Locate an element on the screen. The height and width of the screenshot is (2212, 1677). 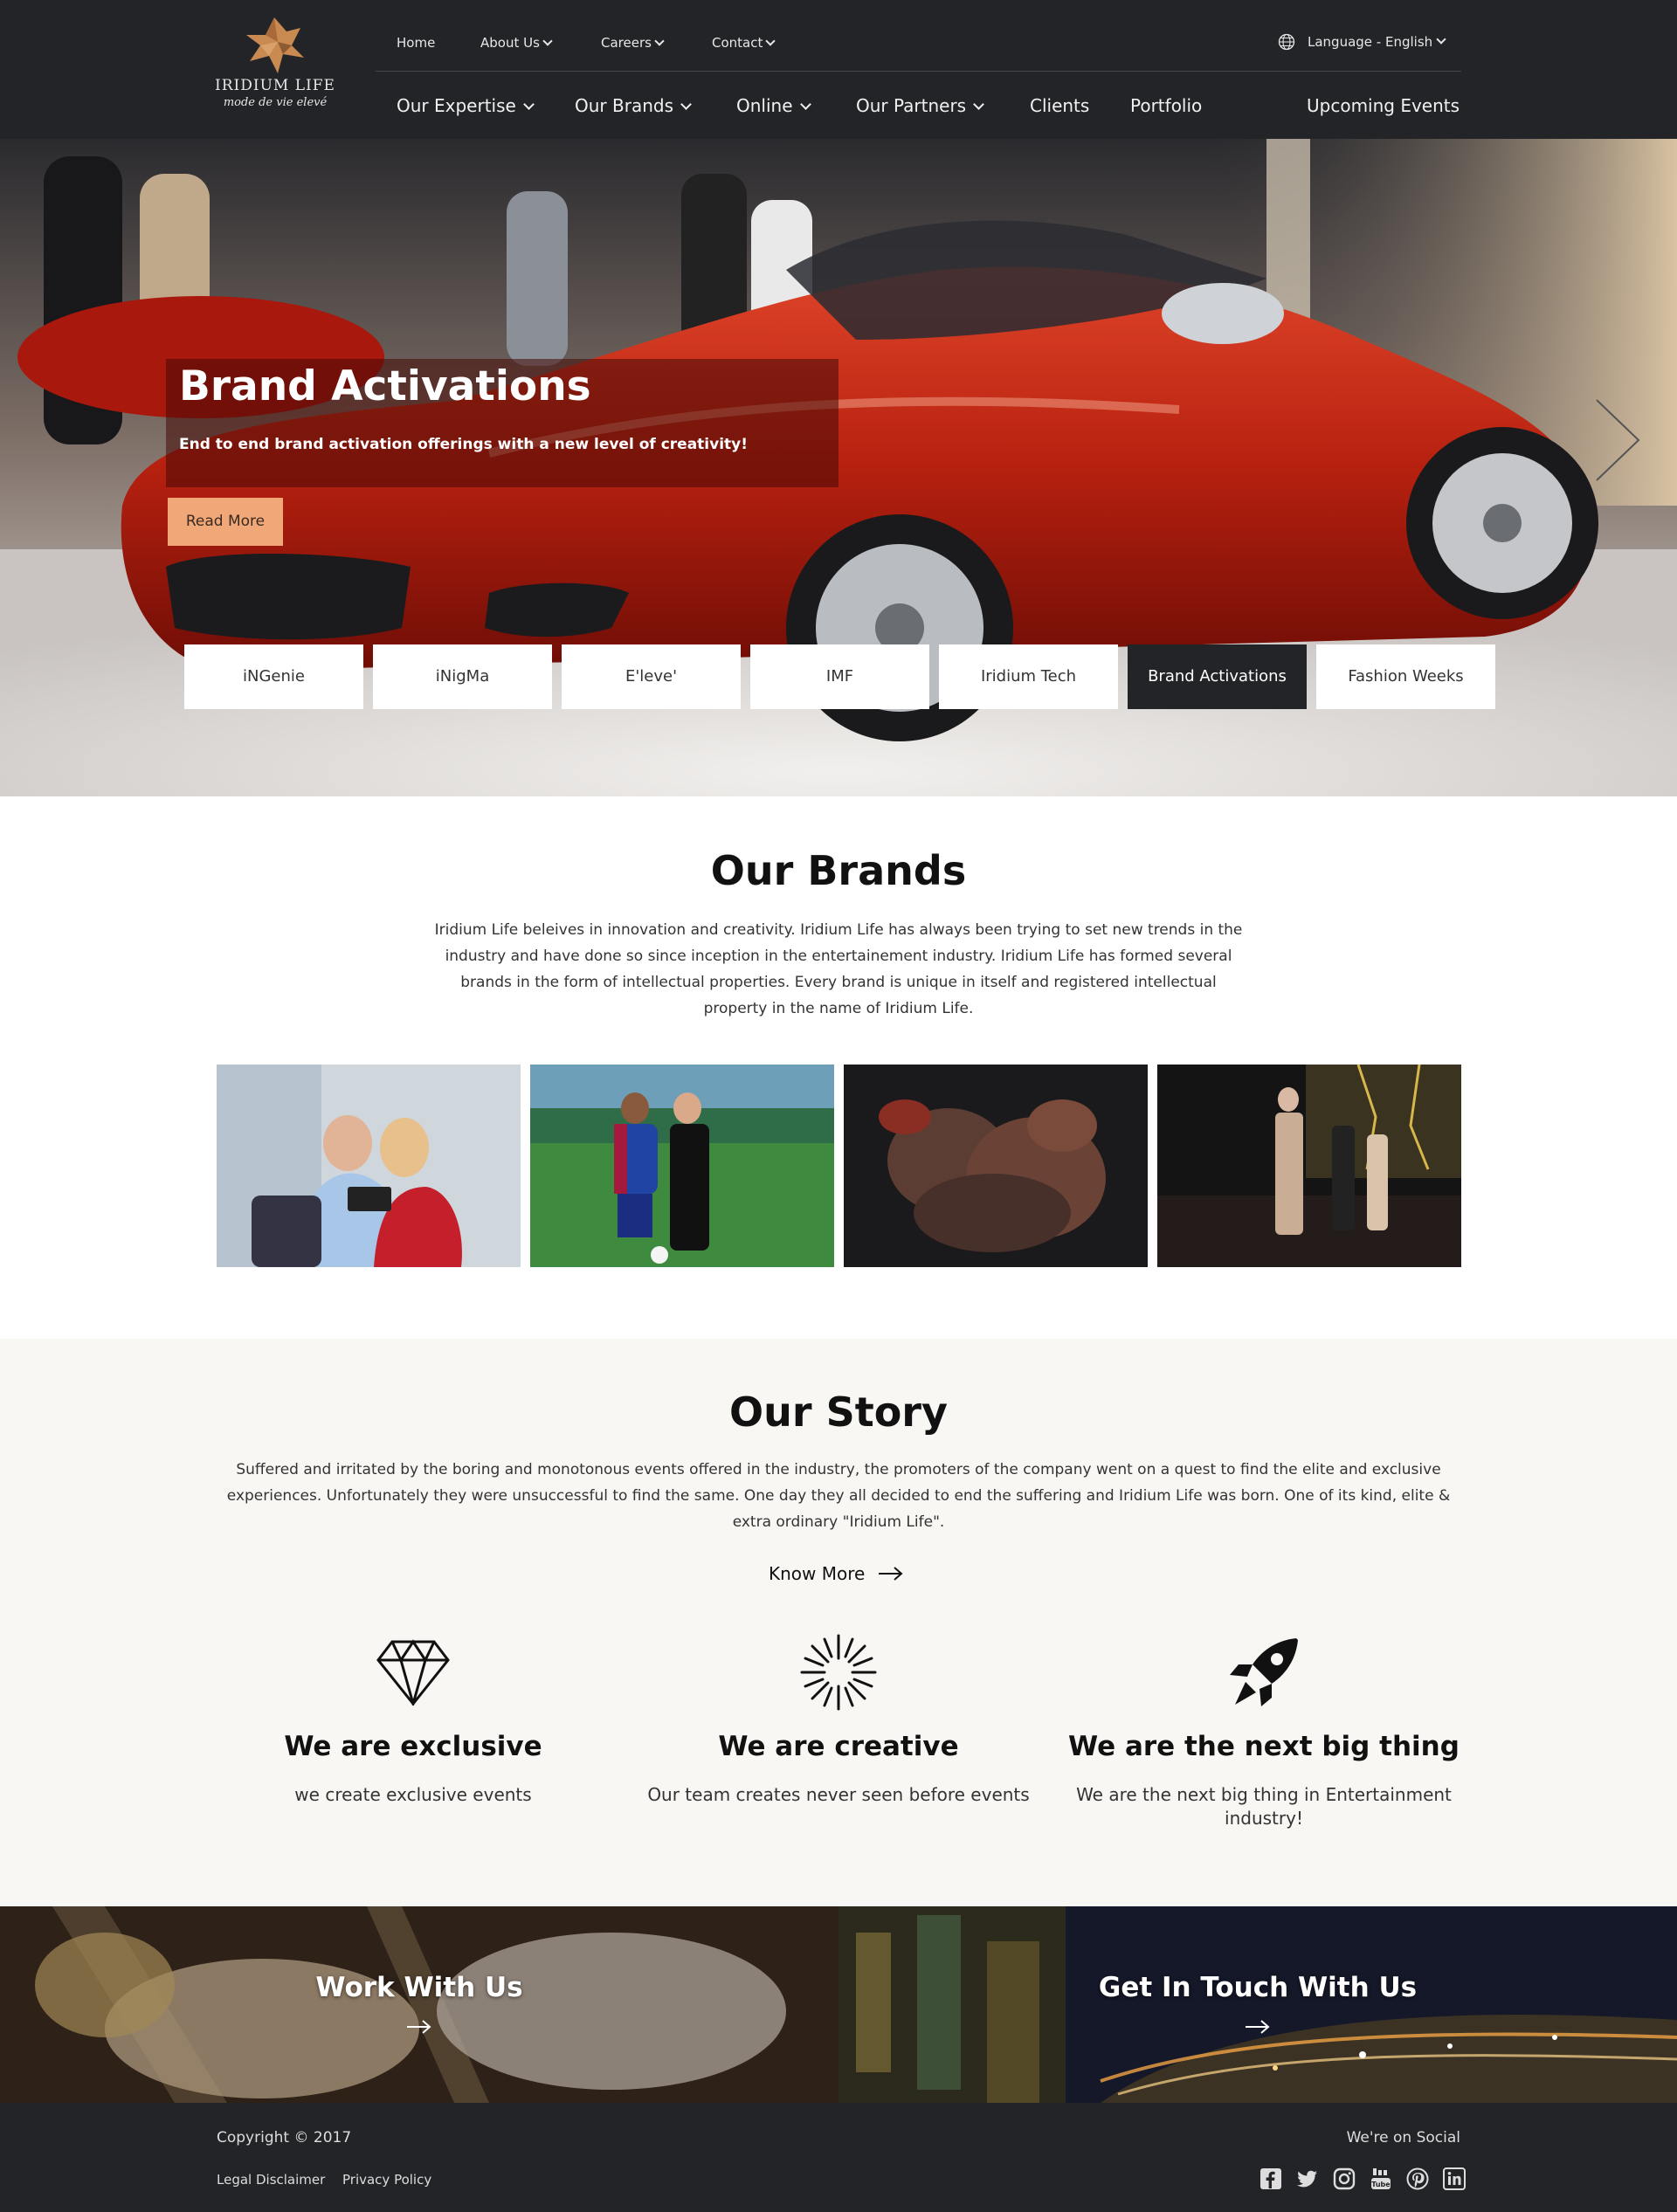
brand-image-football is located at coordinates (682, 1166).